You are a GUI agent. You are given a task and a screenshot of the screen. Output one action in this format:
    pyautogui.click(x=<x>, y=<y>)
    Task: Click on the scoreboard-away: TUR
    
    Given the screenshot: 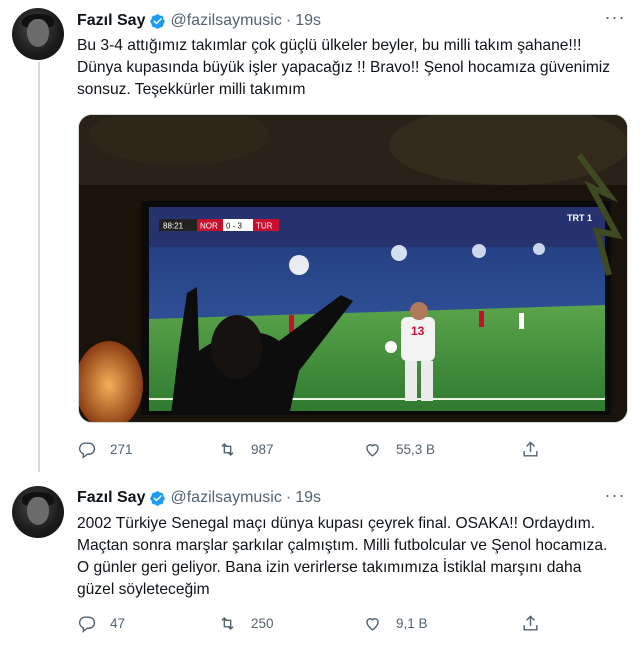 What is the action you would take?
    pyautogui.click(x=264, y=226)
    